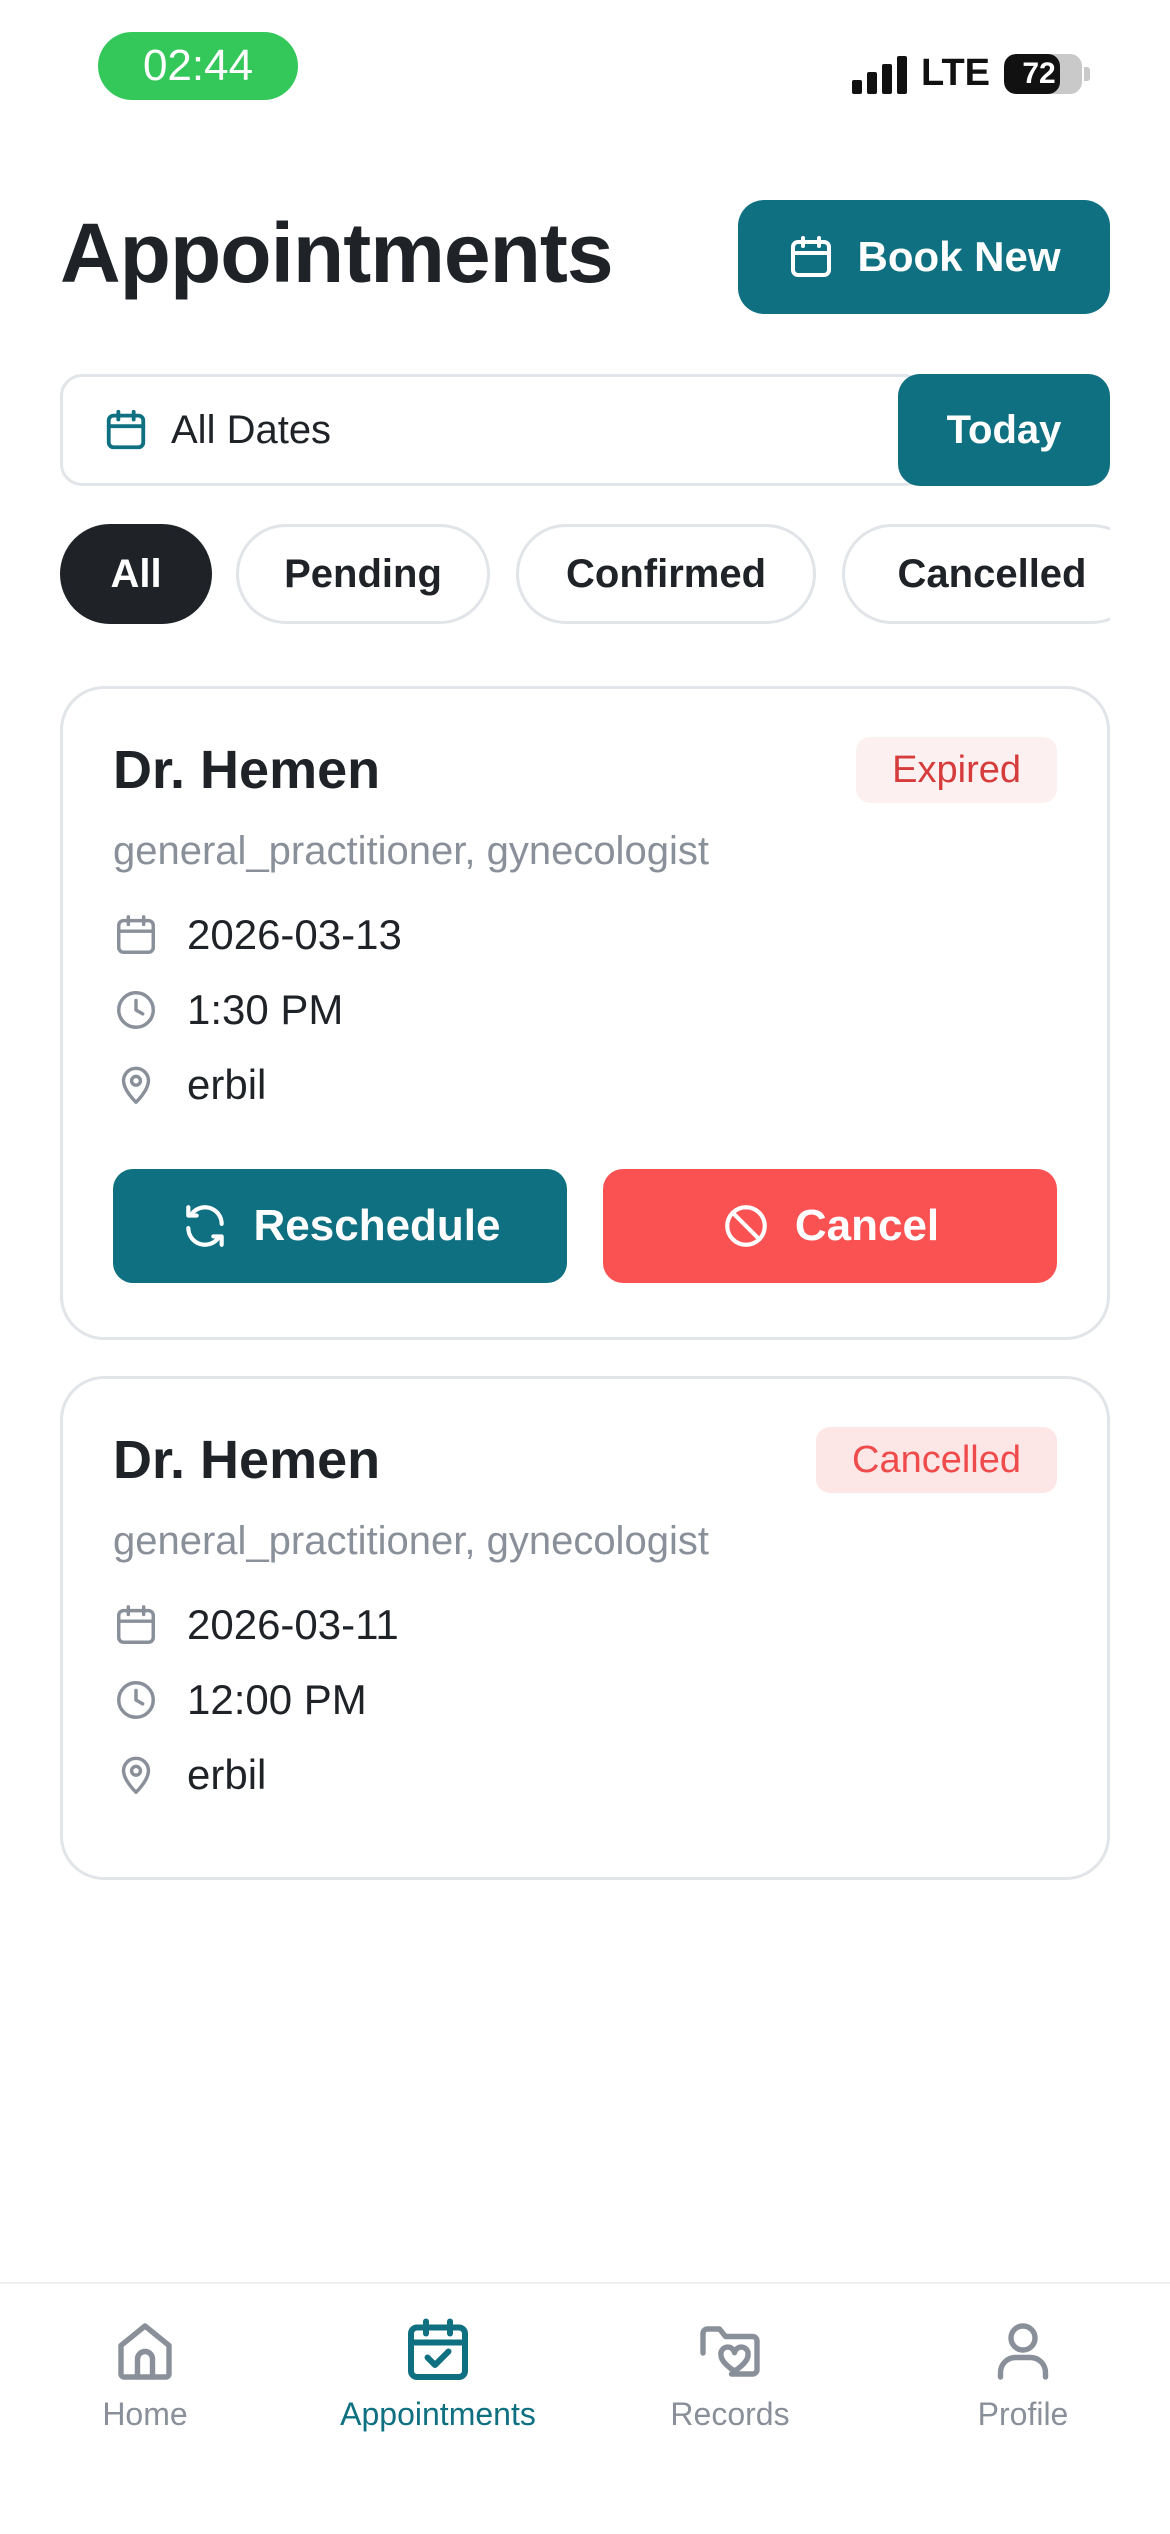  I want to click on tab-profile: Profile, so click(1023, 2373).